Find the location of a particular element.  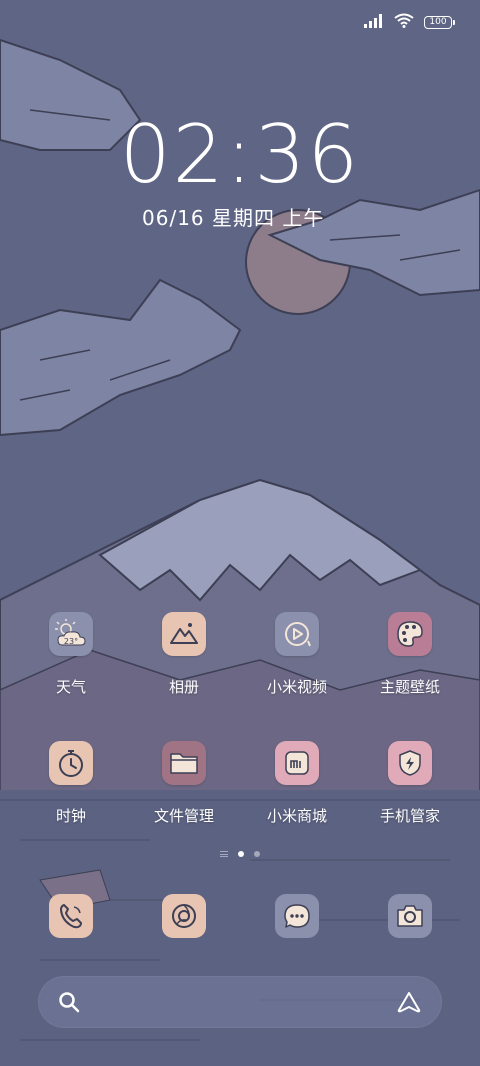

battery-icon: 100 is located at coordinates (439, 22).